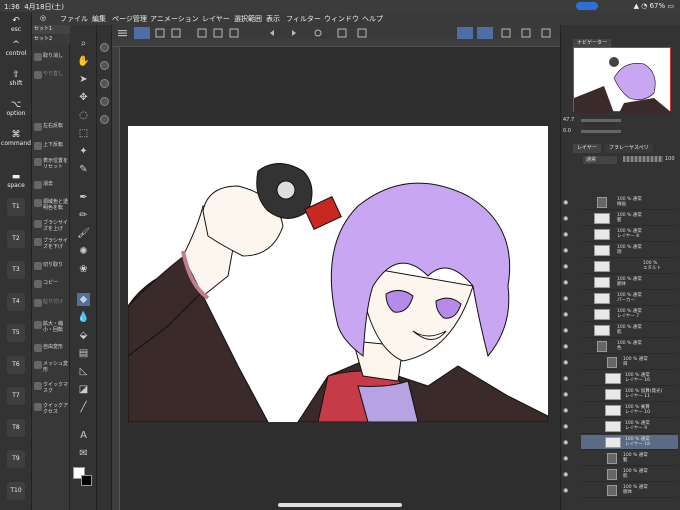 This screenshot has height=510, width=680. What do you see at coordinates (16, 270) in the screenshot?
I see `t3-key: T3` at bounding box center [16, 270].